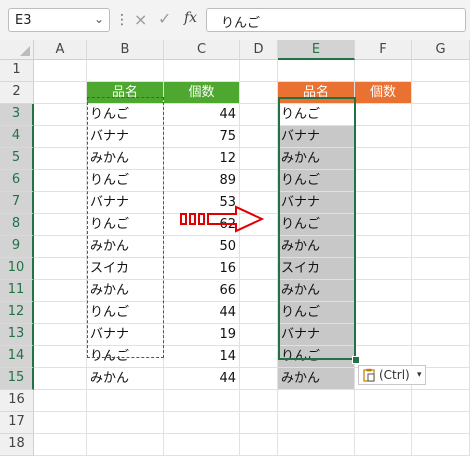 This screenshot has width=470, height=456. Describe the element at coordinates (316, 423) in the screenshot. I see `cell-e17` at that location.